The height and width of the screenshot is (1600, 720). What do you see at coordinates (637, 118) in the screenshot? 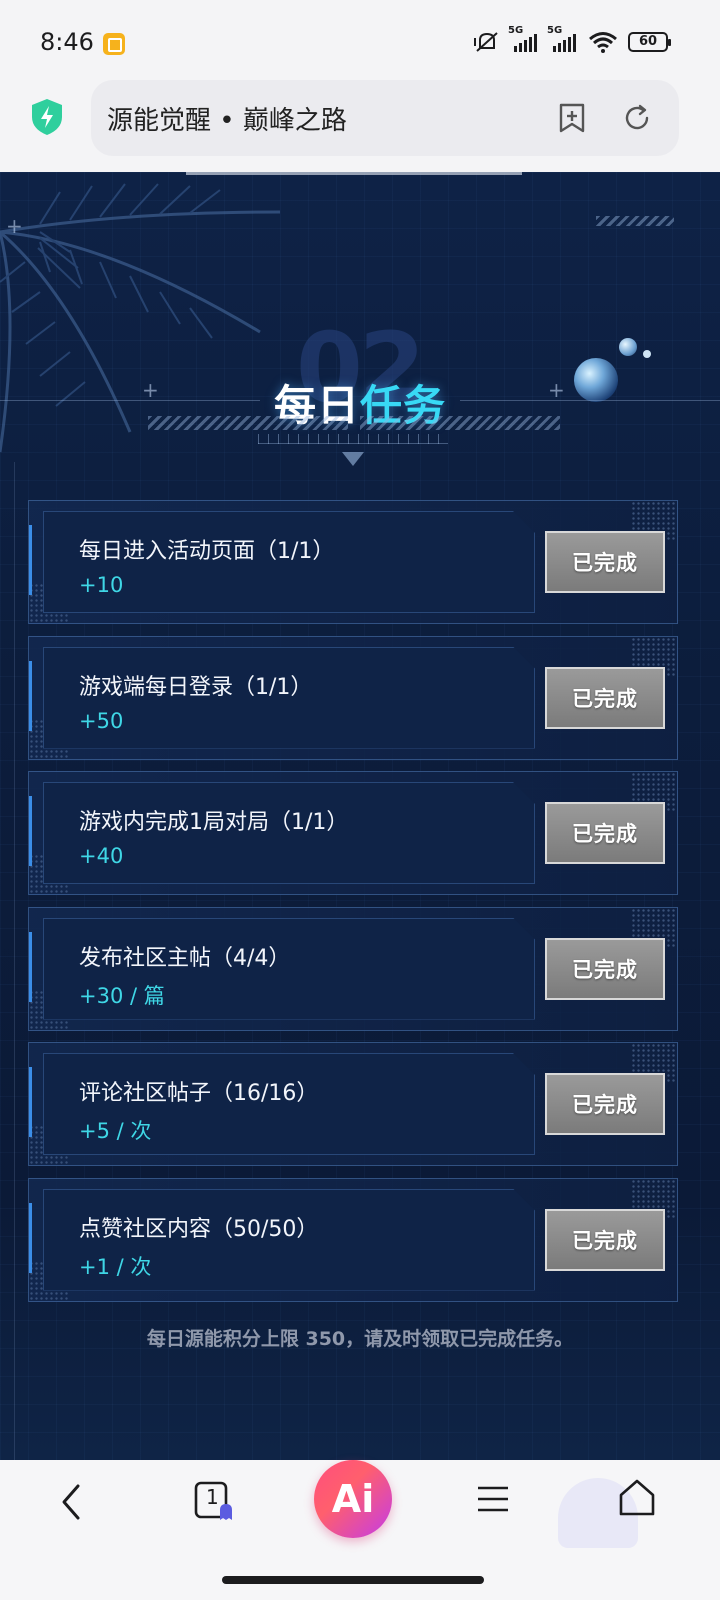
I see `reload-icon` at bounding box center [637, 118].